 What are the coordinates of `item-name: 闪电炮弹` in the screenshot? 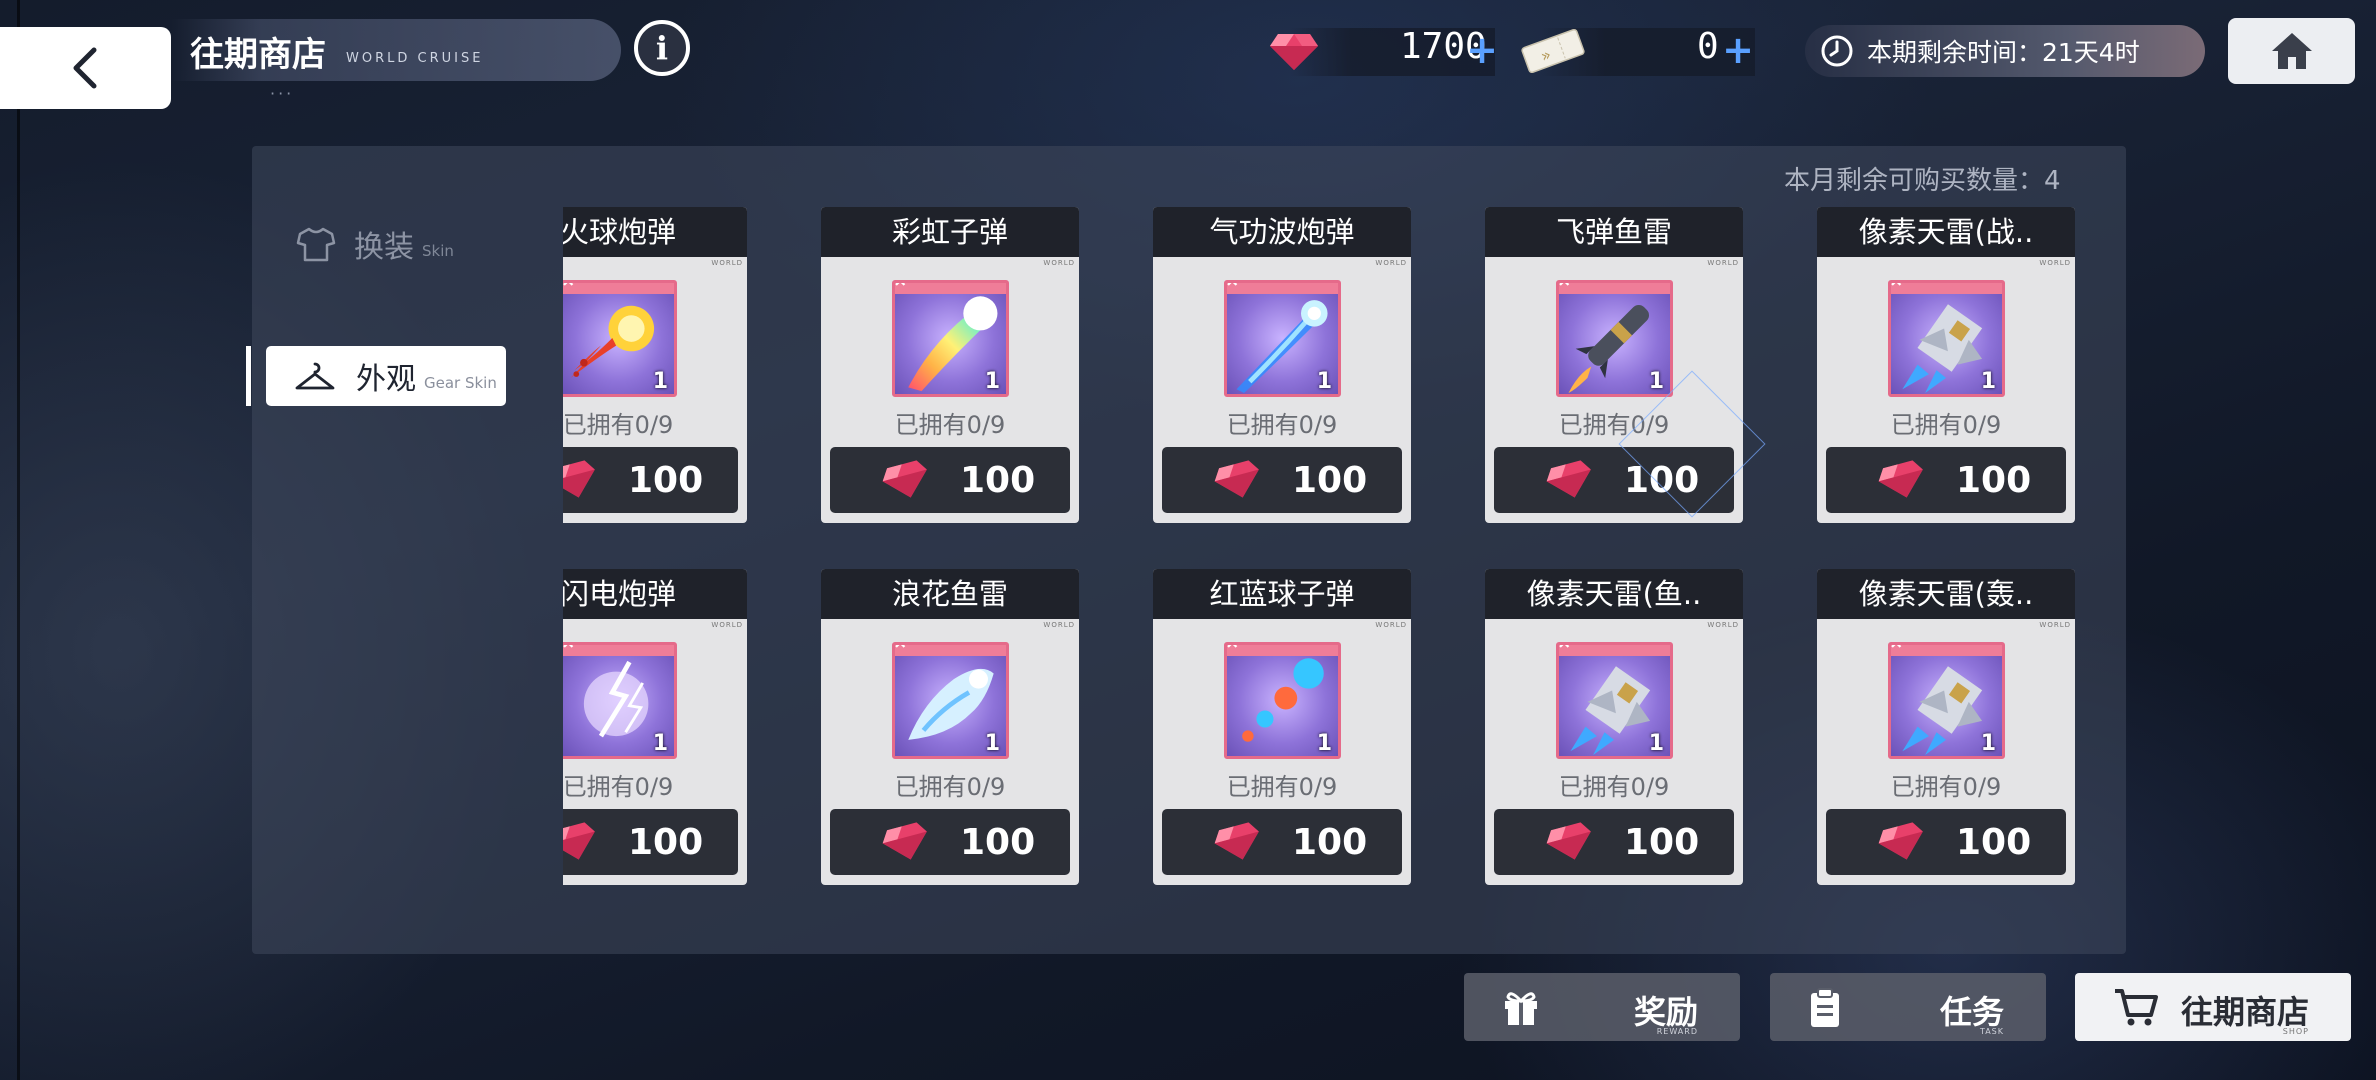 It's located at (655, 594).